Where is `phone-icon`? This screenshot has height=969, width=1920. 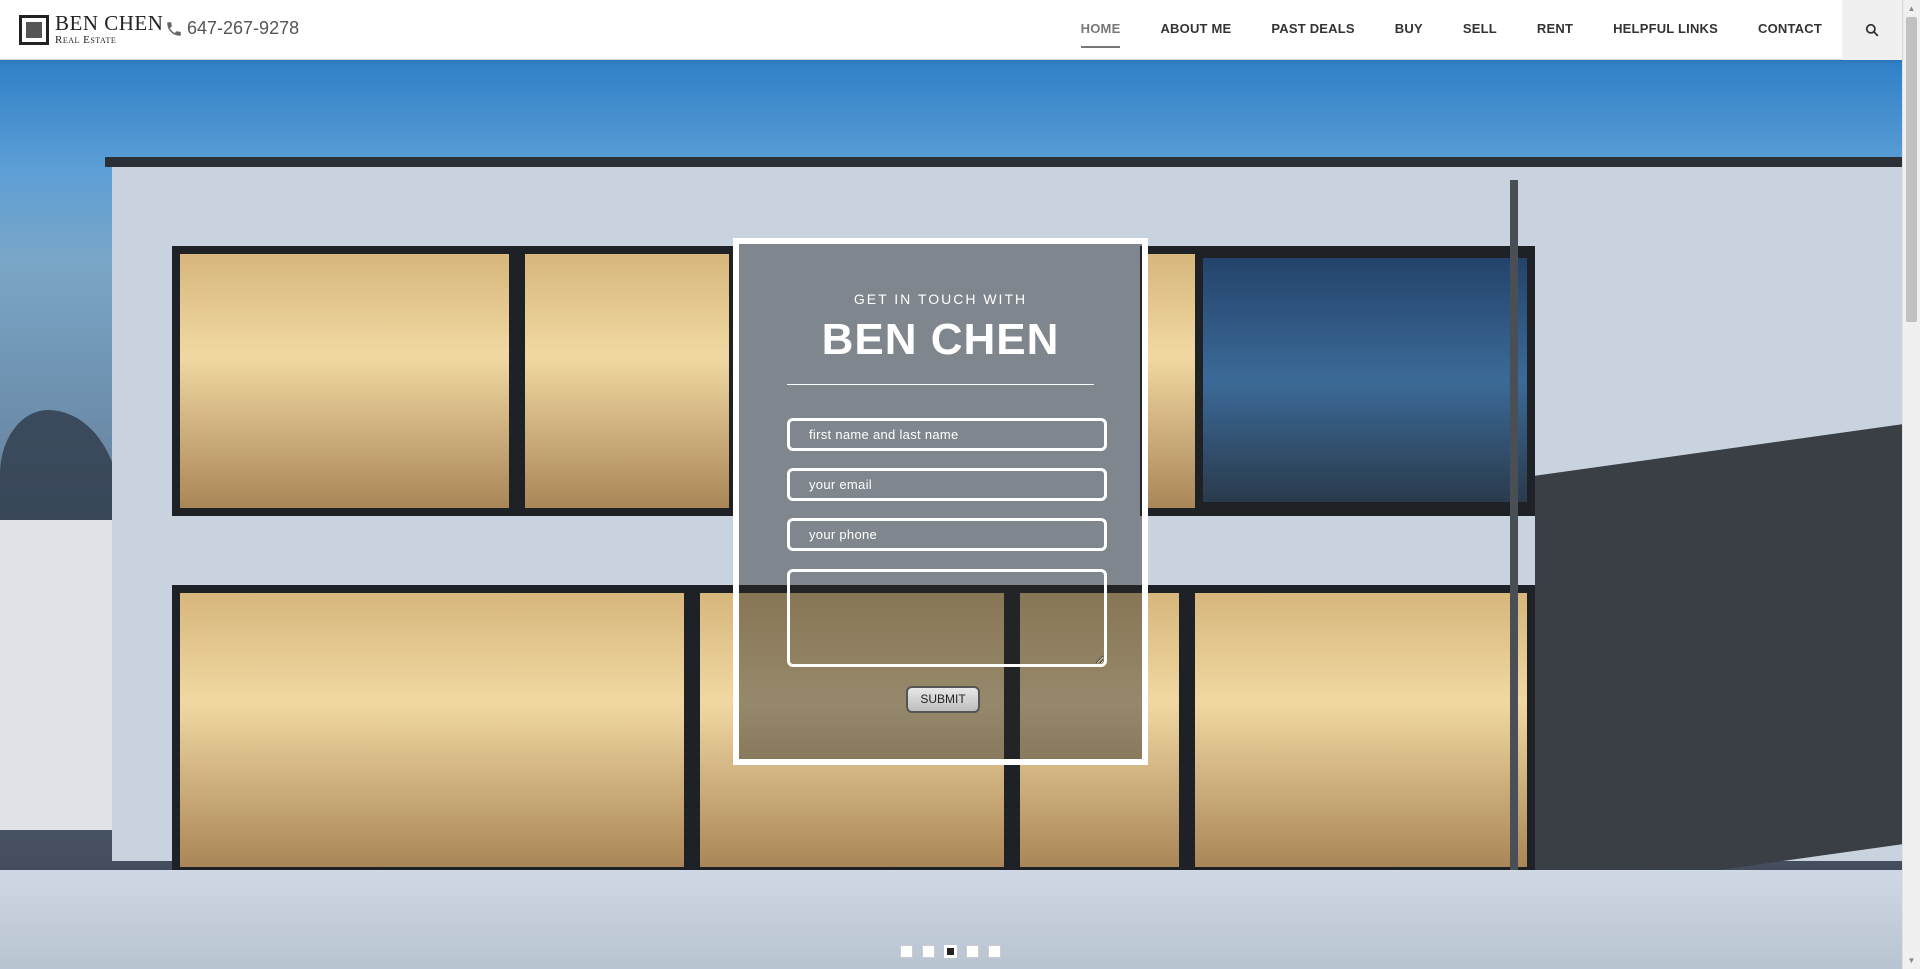
phone-icon is located at coordinates (174, 28).